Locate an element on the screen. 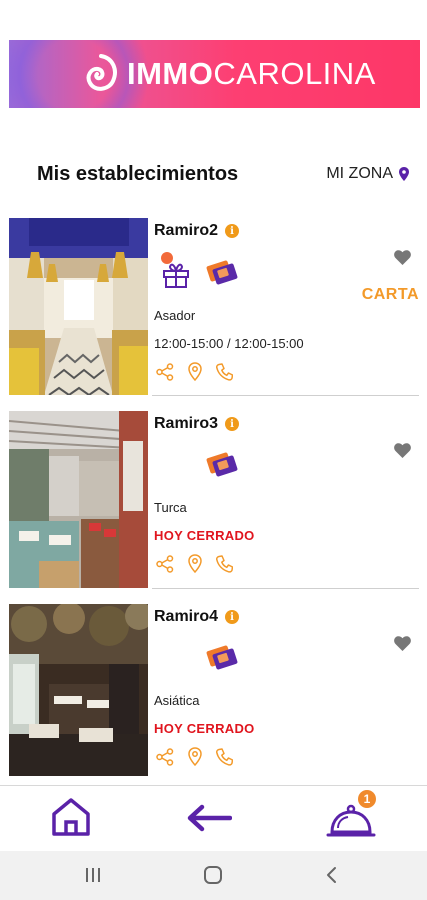 Image resolution: width=427 pixels, height=900 pixels. back-arrow-icon is located at coordinates (209, 818).